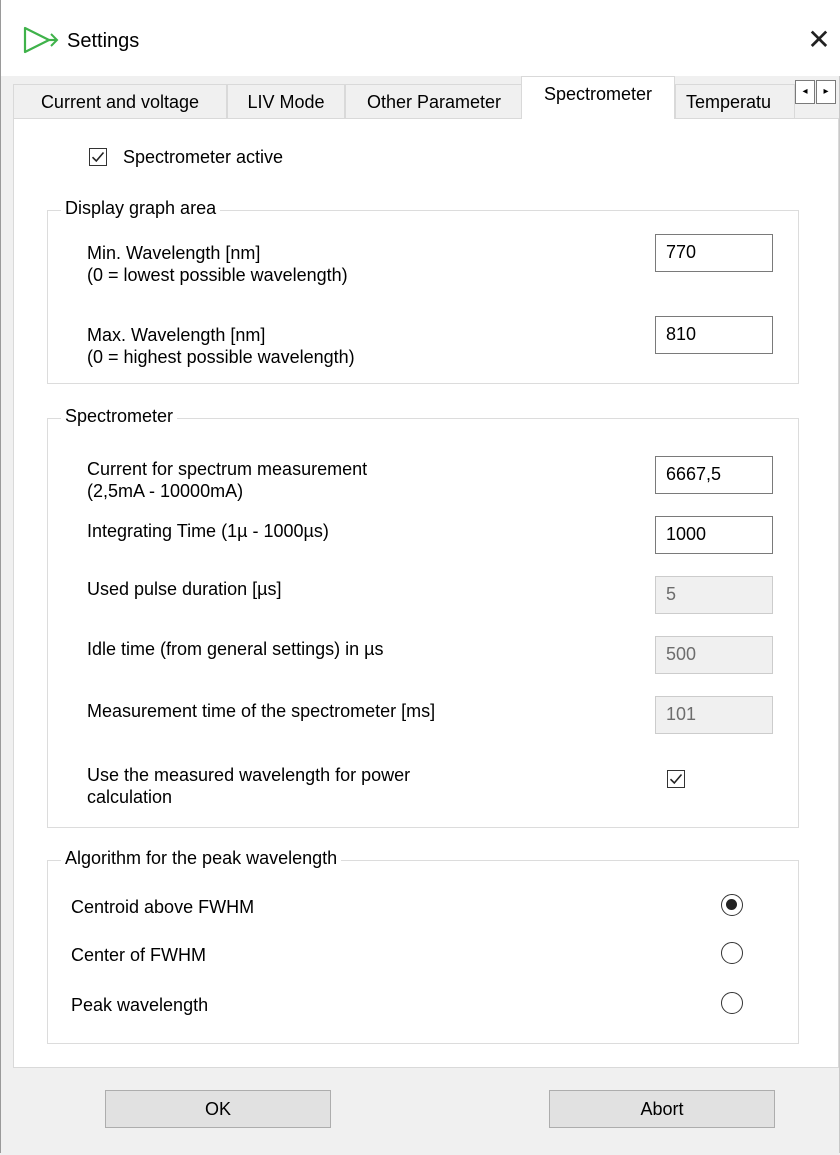 The image size is (840, 1155). I want to click on algorithm-option-centroid-radio, so click(732, 905).